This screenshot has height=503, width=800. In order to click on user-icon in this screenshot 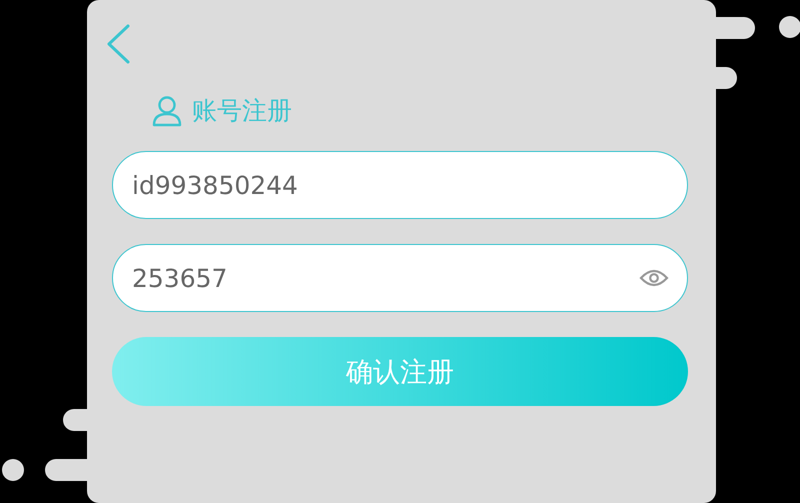, I will do `click(167, 110)`.